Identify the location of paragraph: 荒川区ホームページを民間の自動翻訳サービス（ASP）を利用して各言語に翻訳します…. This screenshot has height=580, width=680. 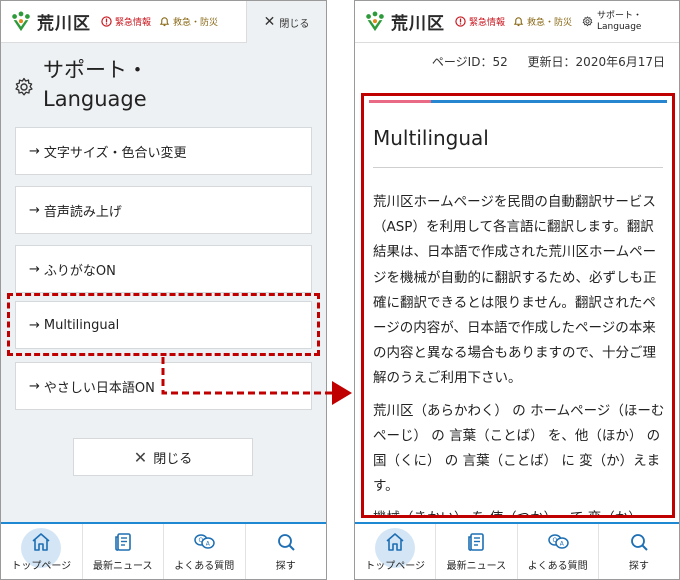
(515, 290).